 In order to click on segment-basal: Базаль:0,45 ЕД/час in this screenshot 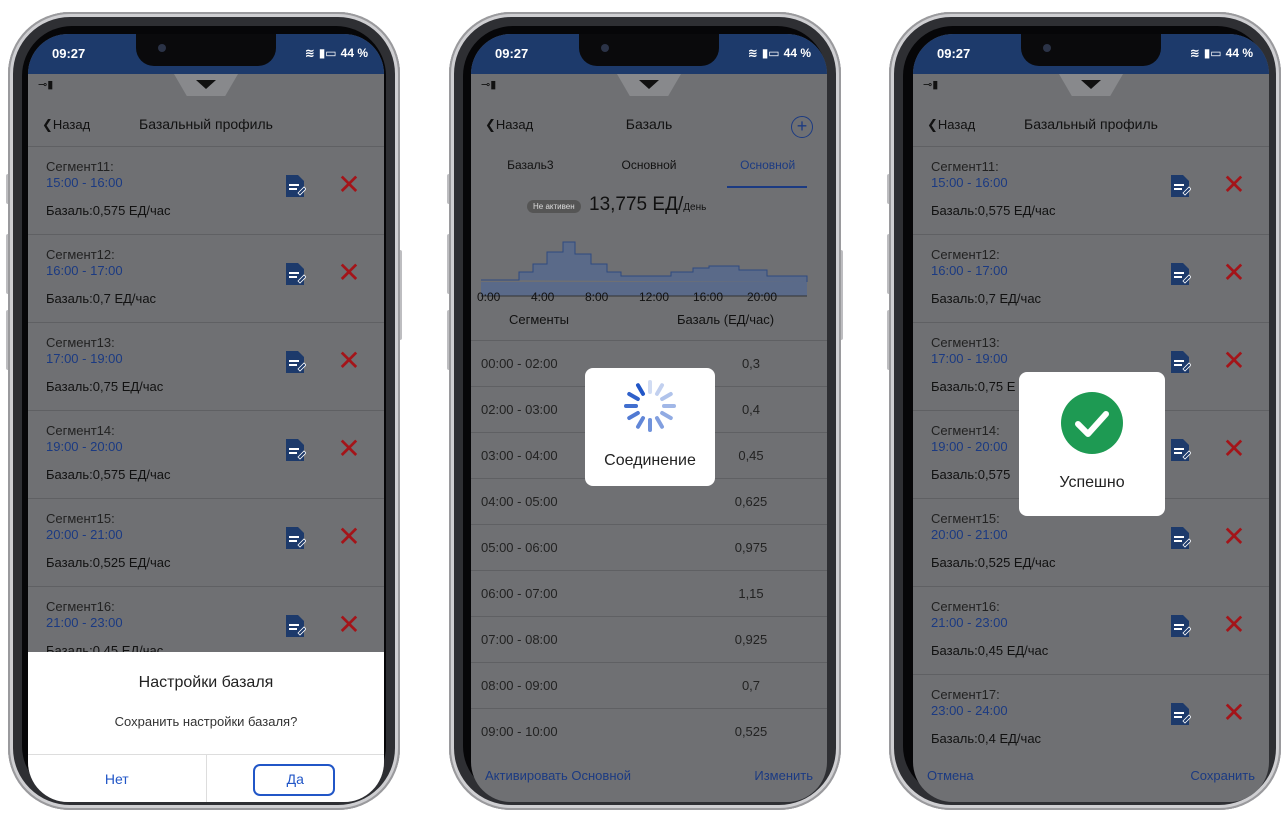, I will do `click(990, 650)`.